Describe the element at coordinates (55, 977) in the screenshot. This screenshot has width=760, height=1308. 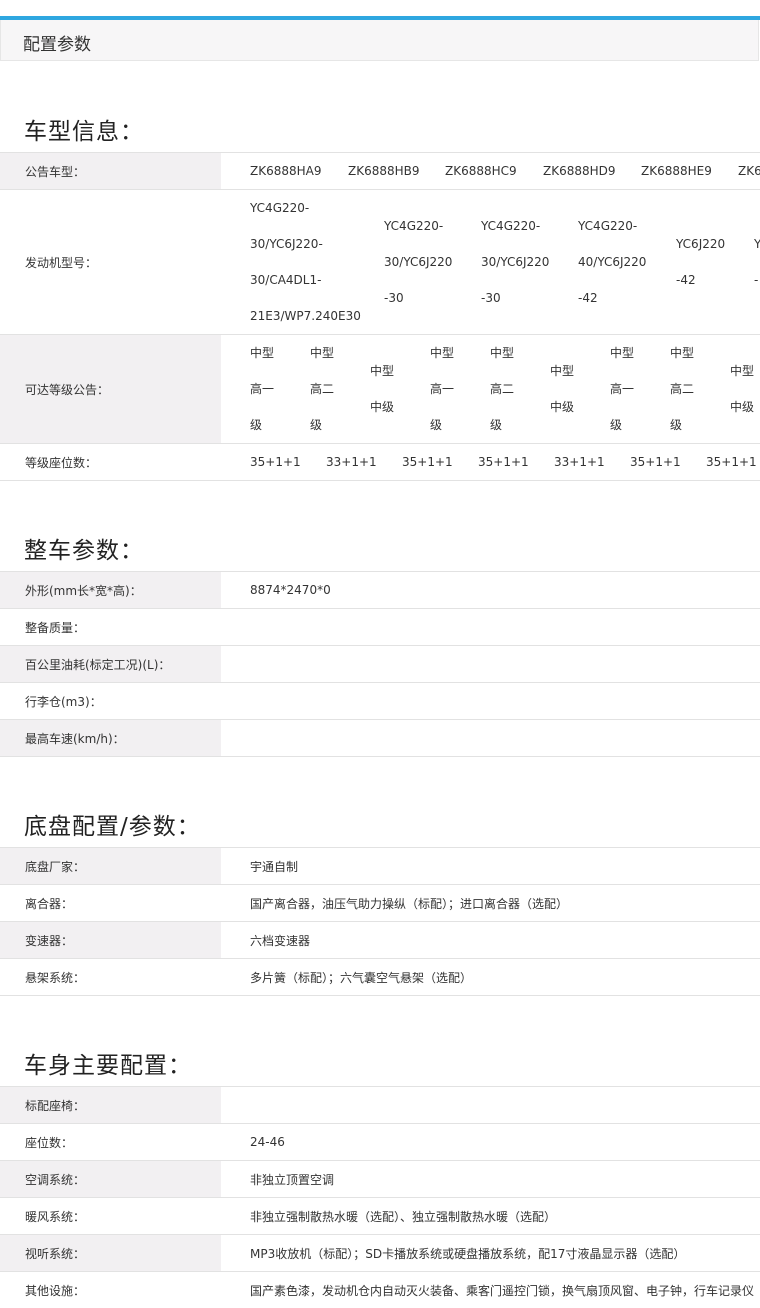
I see `row-label: 悬架系统：` at that location.